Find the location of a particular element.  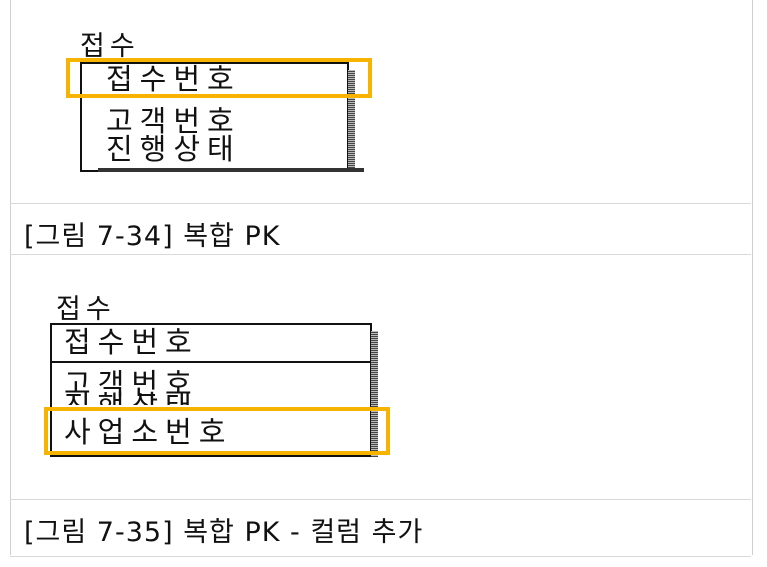

caption-cell-1: [그림 7-34] 복합 PK is located at coordinates (380, 229).